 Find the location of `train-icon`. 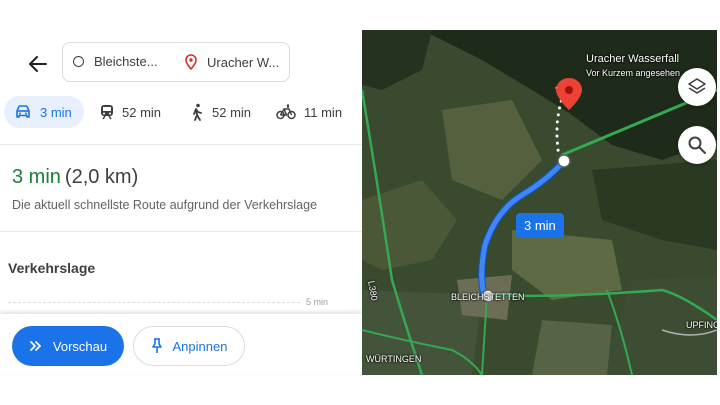

train-icon is located at coordinates (107, 112).